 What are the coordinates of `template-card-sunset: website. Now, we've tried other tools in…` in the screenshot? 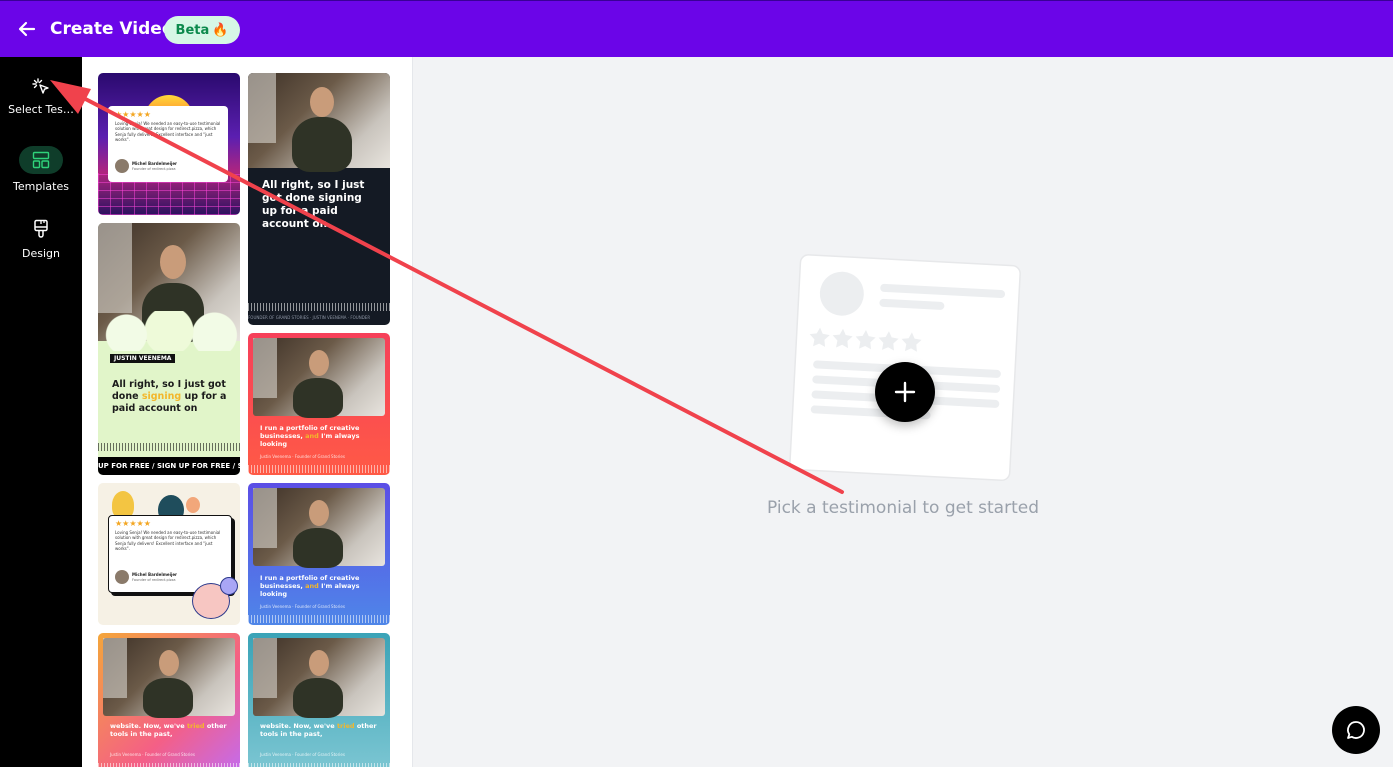 It's located at (169, 700).